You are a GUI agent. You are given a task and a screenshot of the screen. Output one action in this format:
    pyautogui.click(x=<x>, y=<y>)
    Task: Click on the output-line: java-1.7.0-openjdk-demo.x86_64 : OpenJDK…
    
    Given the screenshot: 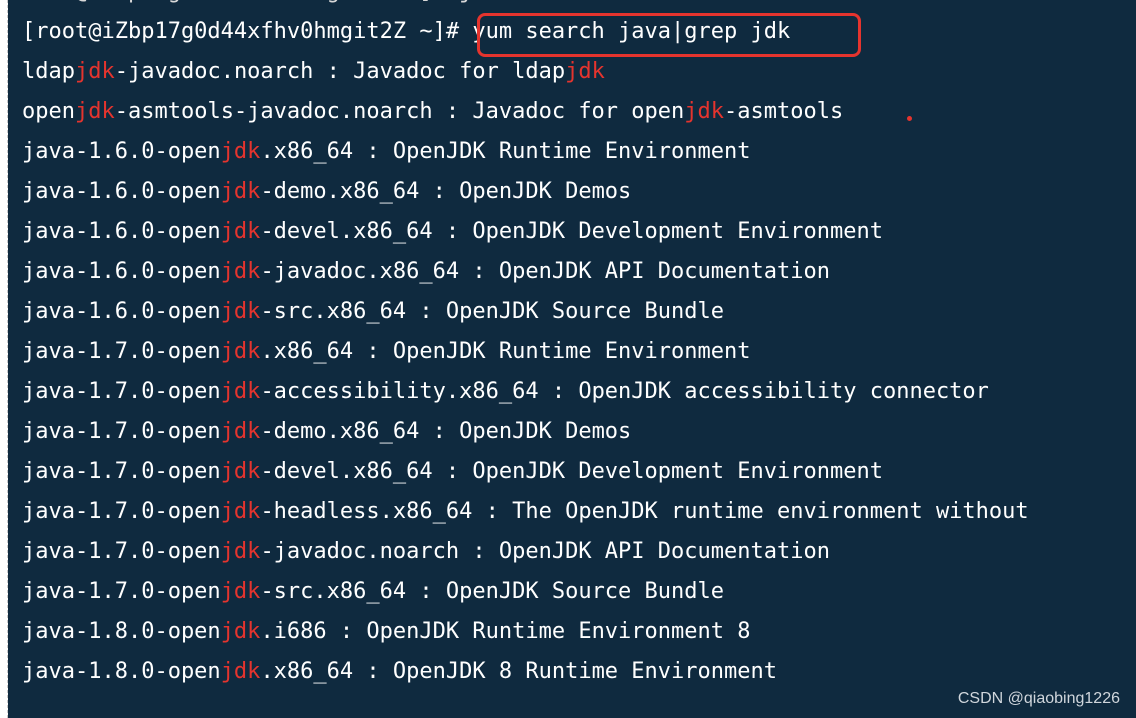 What is the action you would take?
    pyautogui.click(x=326, y=432)
    